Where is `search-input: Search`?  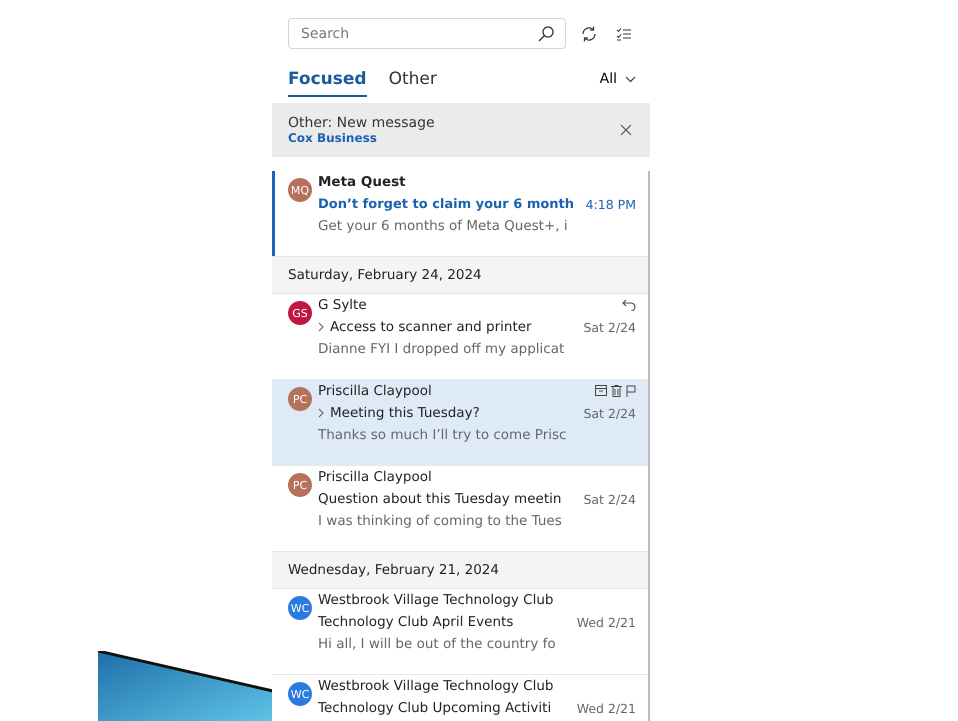
search-input: Search is located at coordinates (418, 33).